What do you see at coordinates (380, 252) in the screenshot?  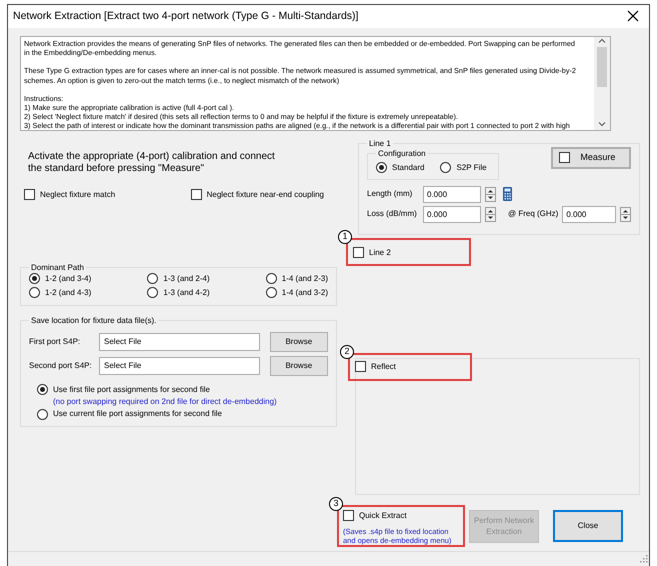 I see `checkbox-label: Line 2` at bounding box center [380, 252].